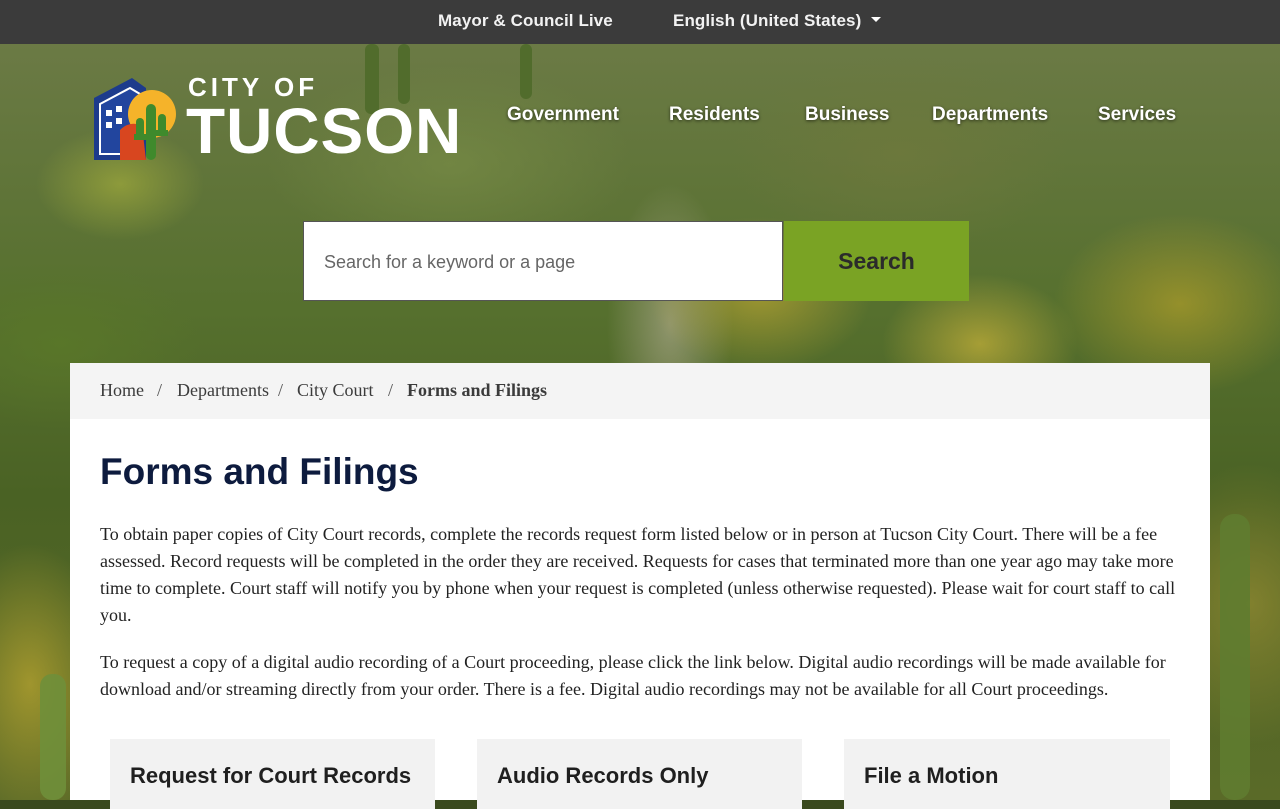 This screenshot has height=809, width=1280. Describe the element at coordinates (1137, 115) in the screenshot. I see `nav-services: Services` at that location.